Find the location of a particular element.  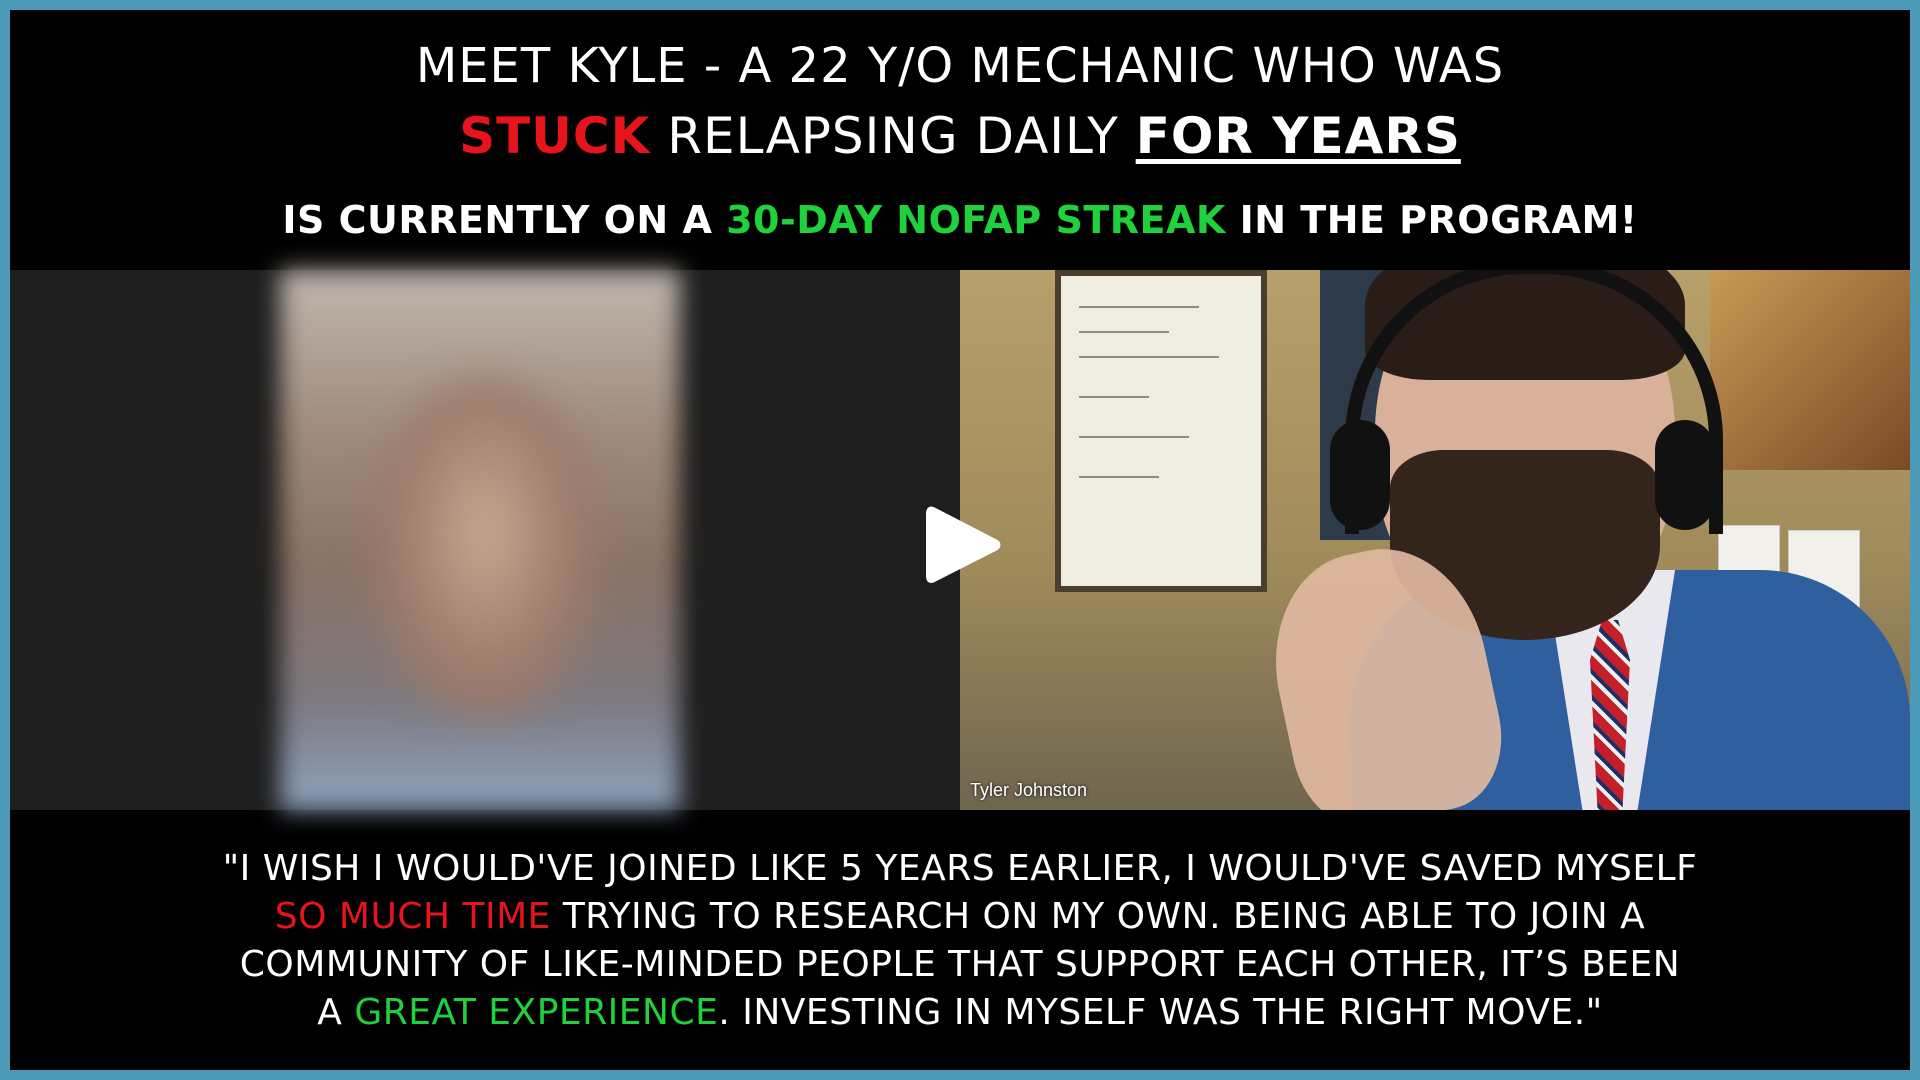

headline-for-years: FOR YEARS is located at coordinates (1298, 136).